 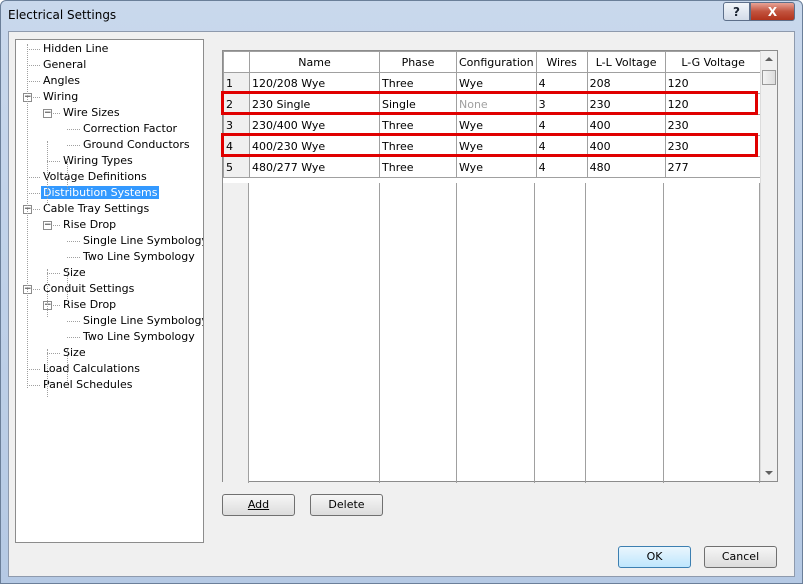 I want to click on row-number: 5, so click(x=236, y=167).